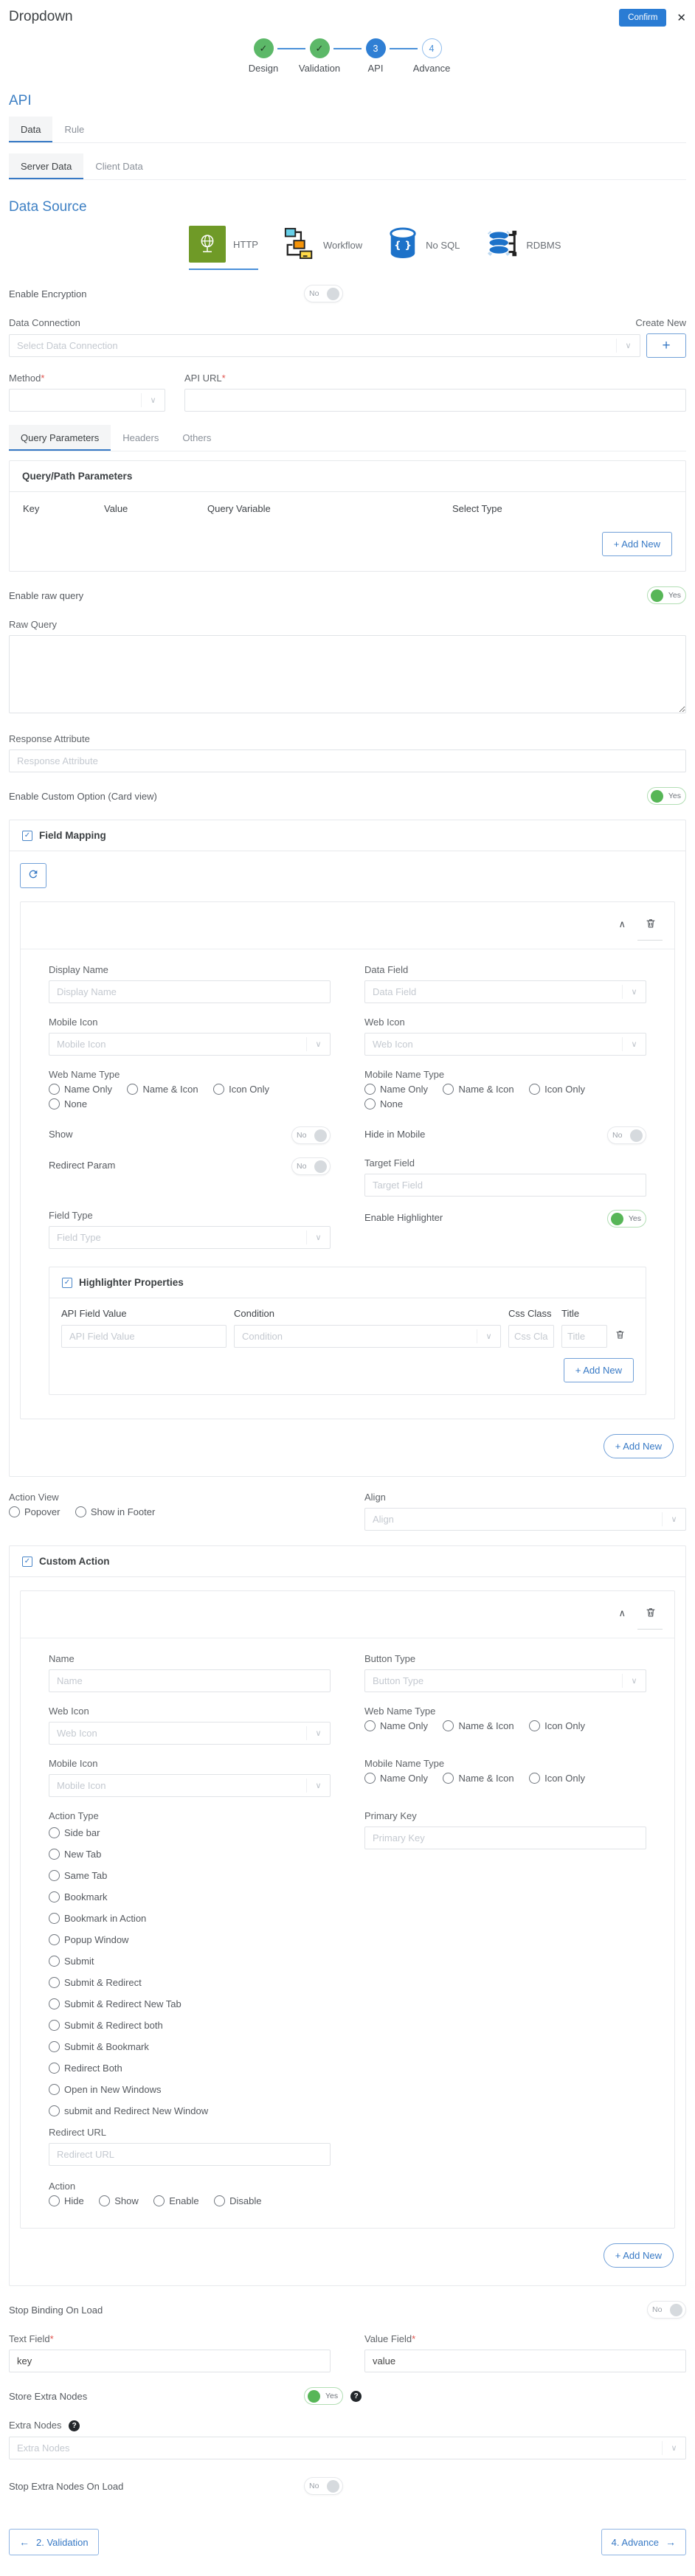  I want to click on radio-popup-window: Popup Window, so click(190, 1940).